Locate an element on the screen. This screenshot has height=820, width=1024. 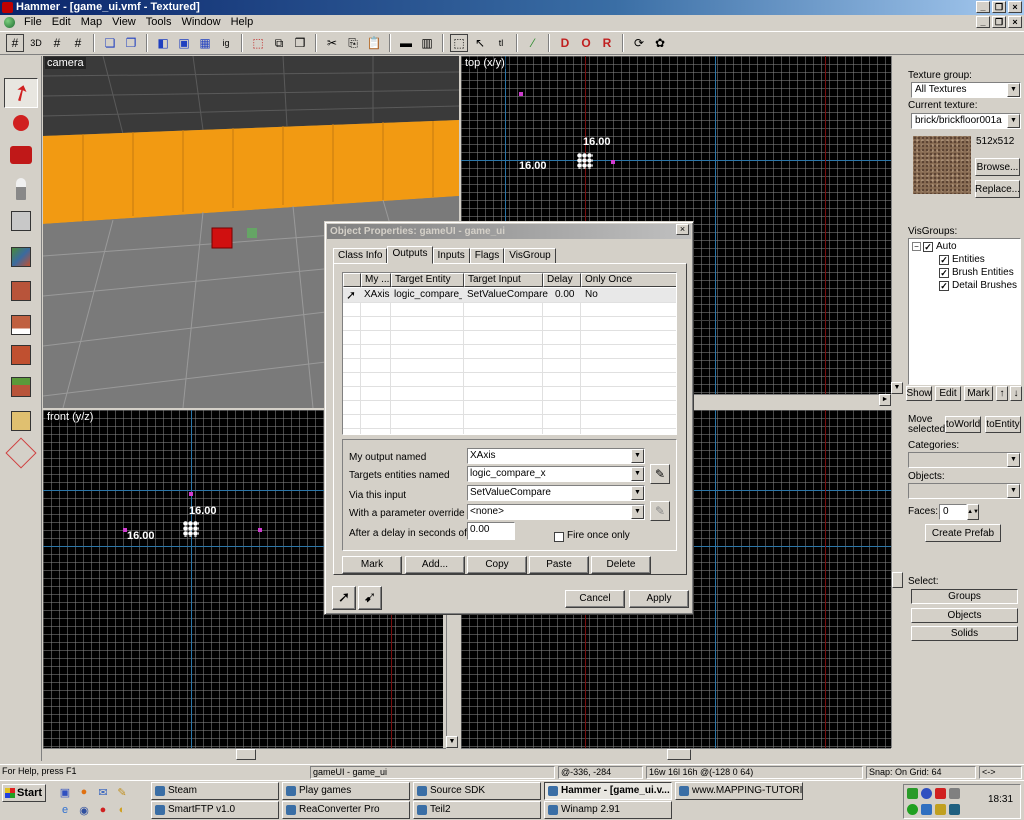
doc-close-button: × is located at coordinates (1015, 22).